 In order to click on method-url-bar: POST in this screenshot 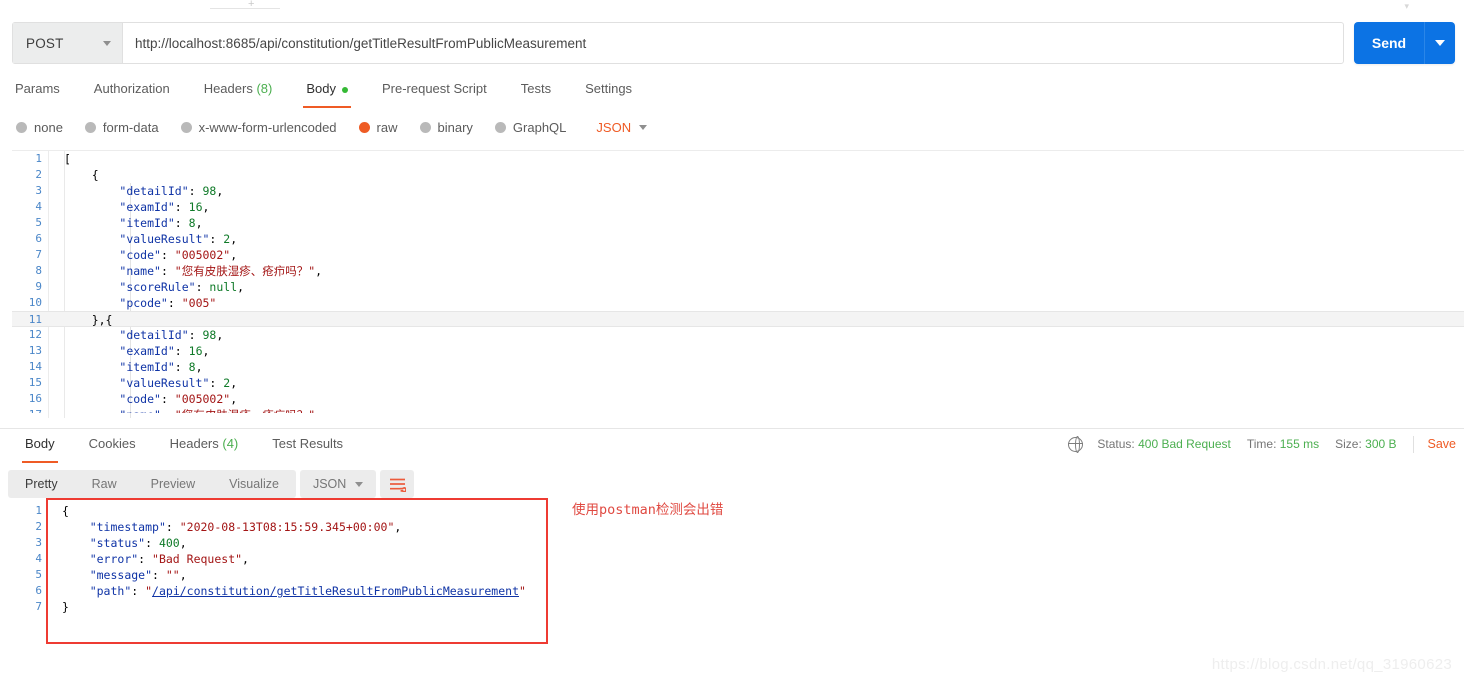, I will do `click(678, 43)`.